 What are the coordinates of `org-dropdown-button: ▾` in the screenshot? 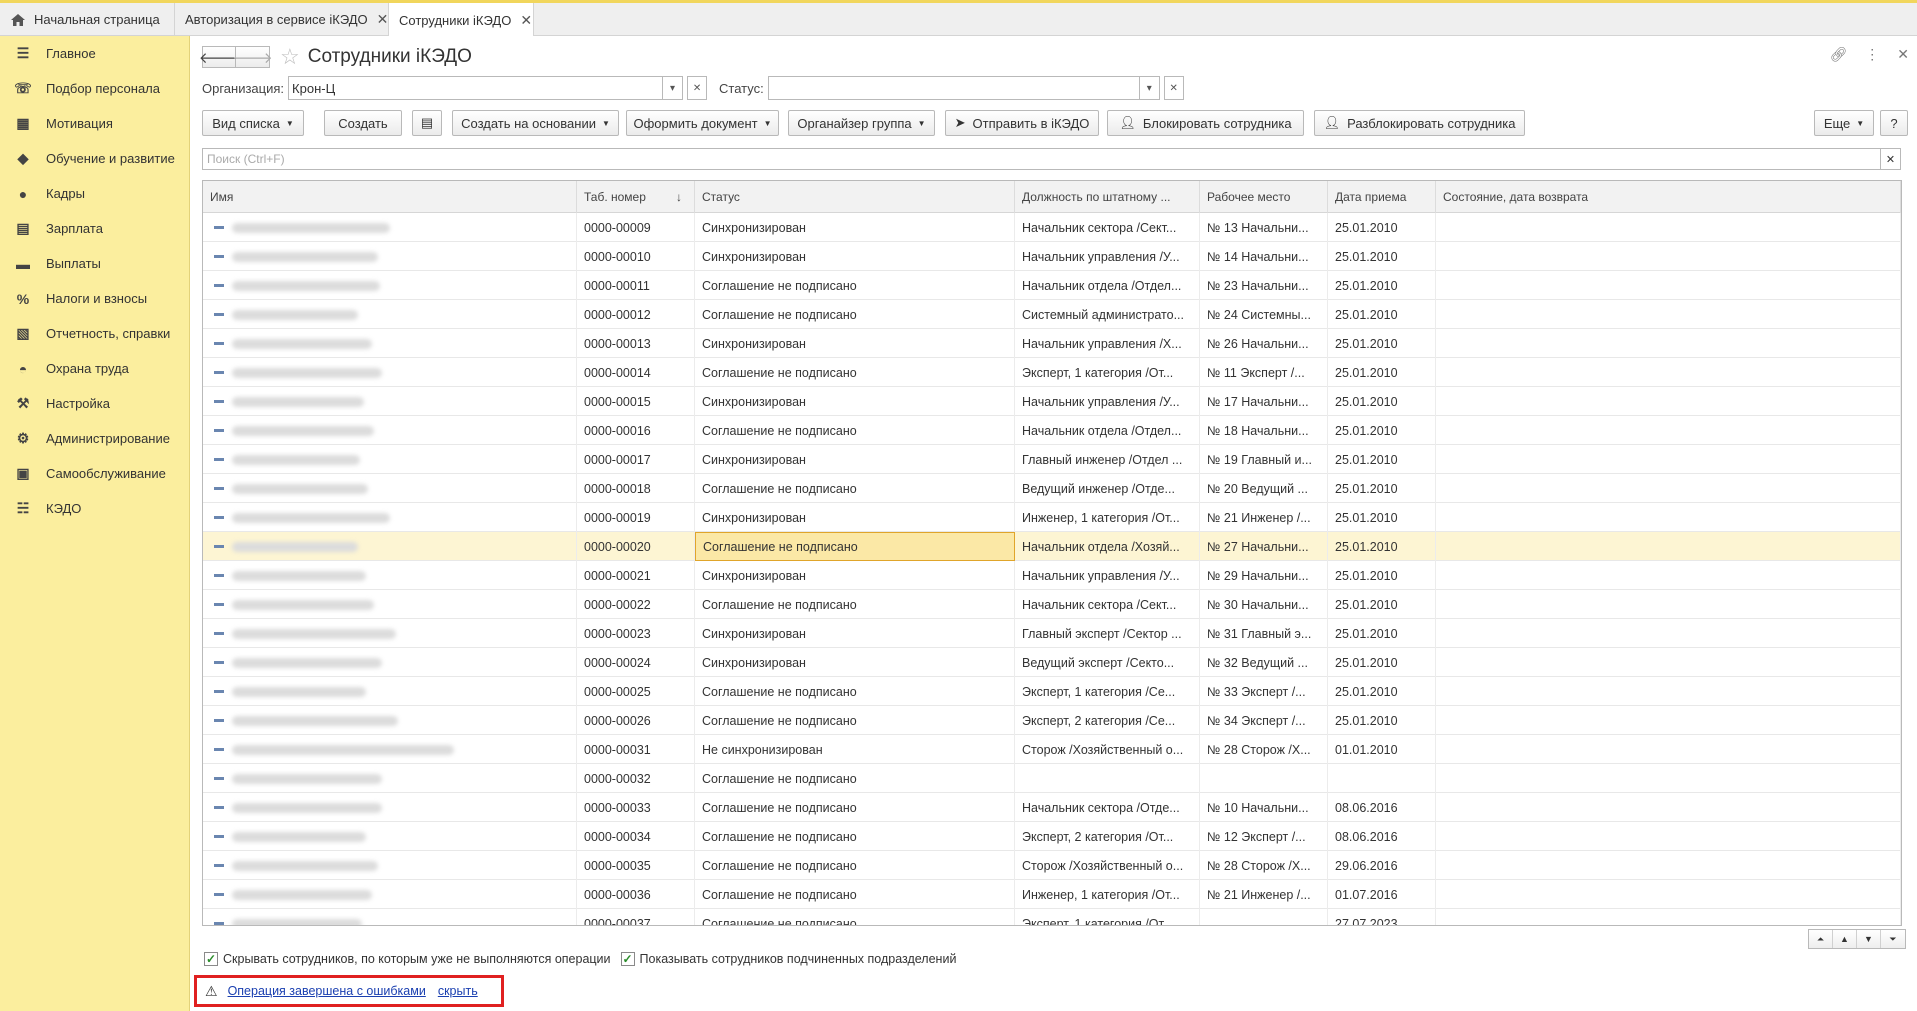 It's located at (673, 88).